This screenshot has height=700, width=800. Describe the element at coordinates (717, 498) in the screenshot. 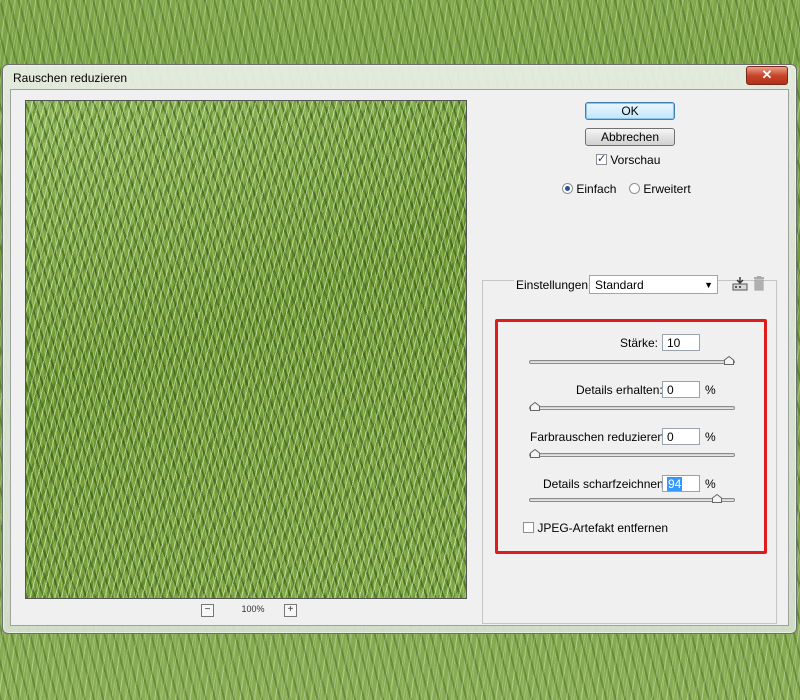

I see `sharpen-details-slider-thumb` at that location.